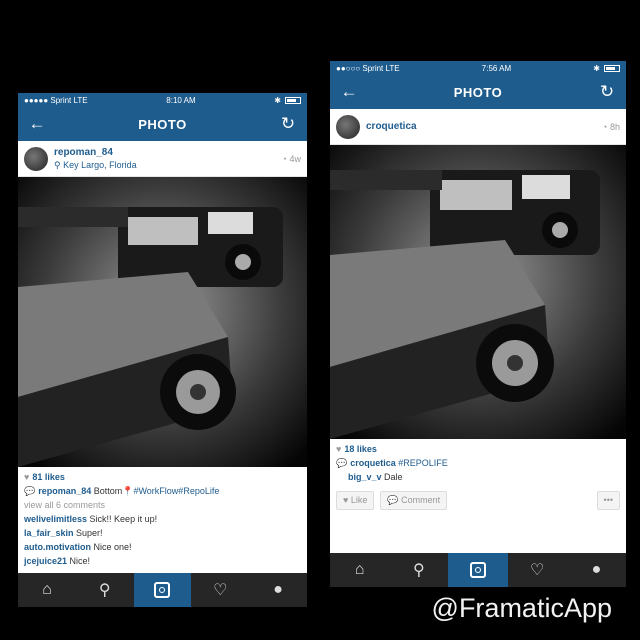 The width and height of the screenshot is (640, 640). What do you see at coordinates (608, 500) in the screenshot?
I see `more-options-button: •••` at bounding box center [608, 500].